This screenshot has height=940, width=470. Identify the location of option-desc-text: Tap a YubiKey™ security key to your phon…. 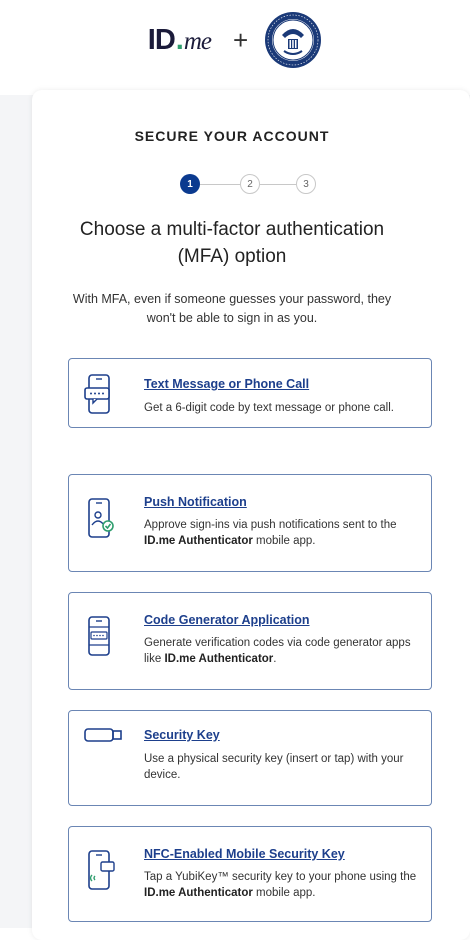
(280, 877).